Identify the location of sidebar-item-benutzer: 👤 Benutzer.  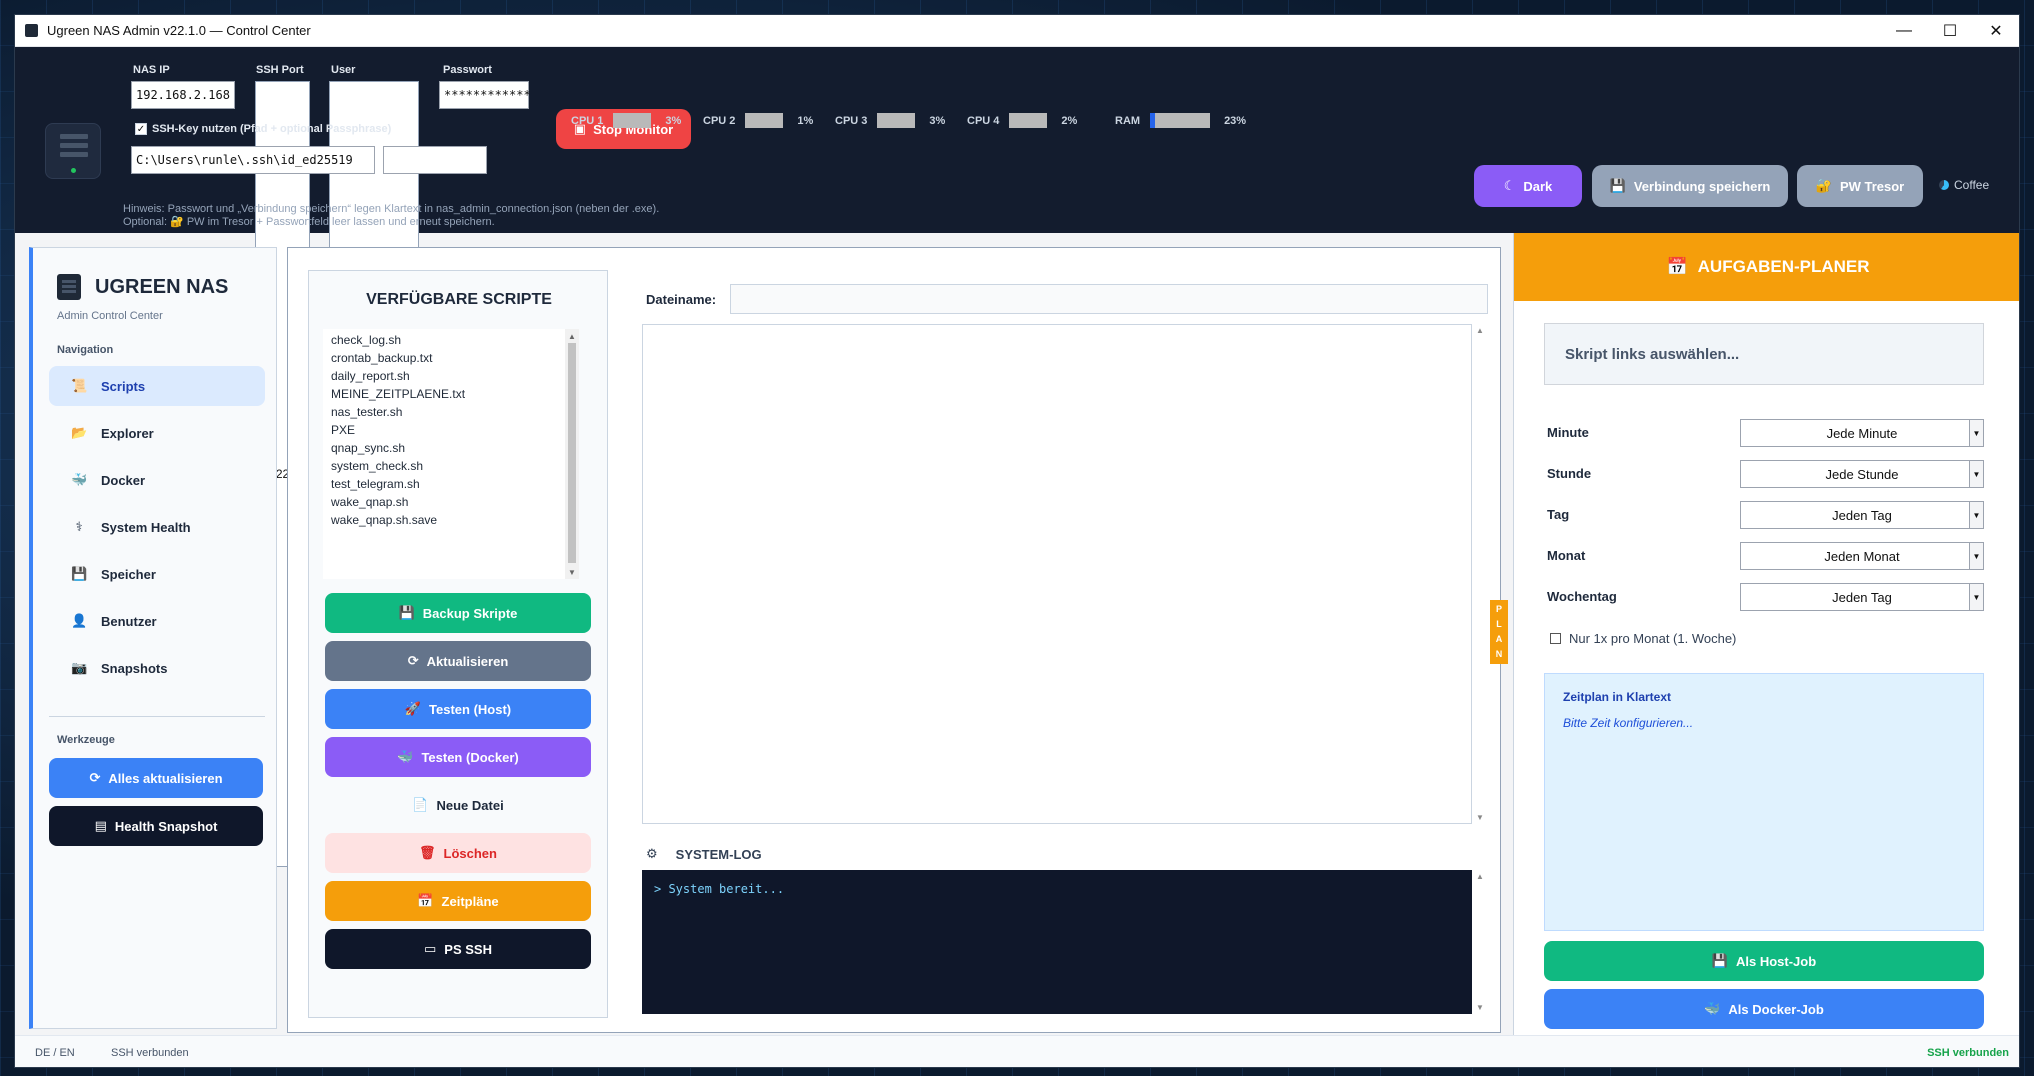
(157, 621).